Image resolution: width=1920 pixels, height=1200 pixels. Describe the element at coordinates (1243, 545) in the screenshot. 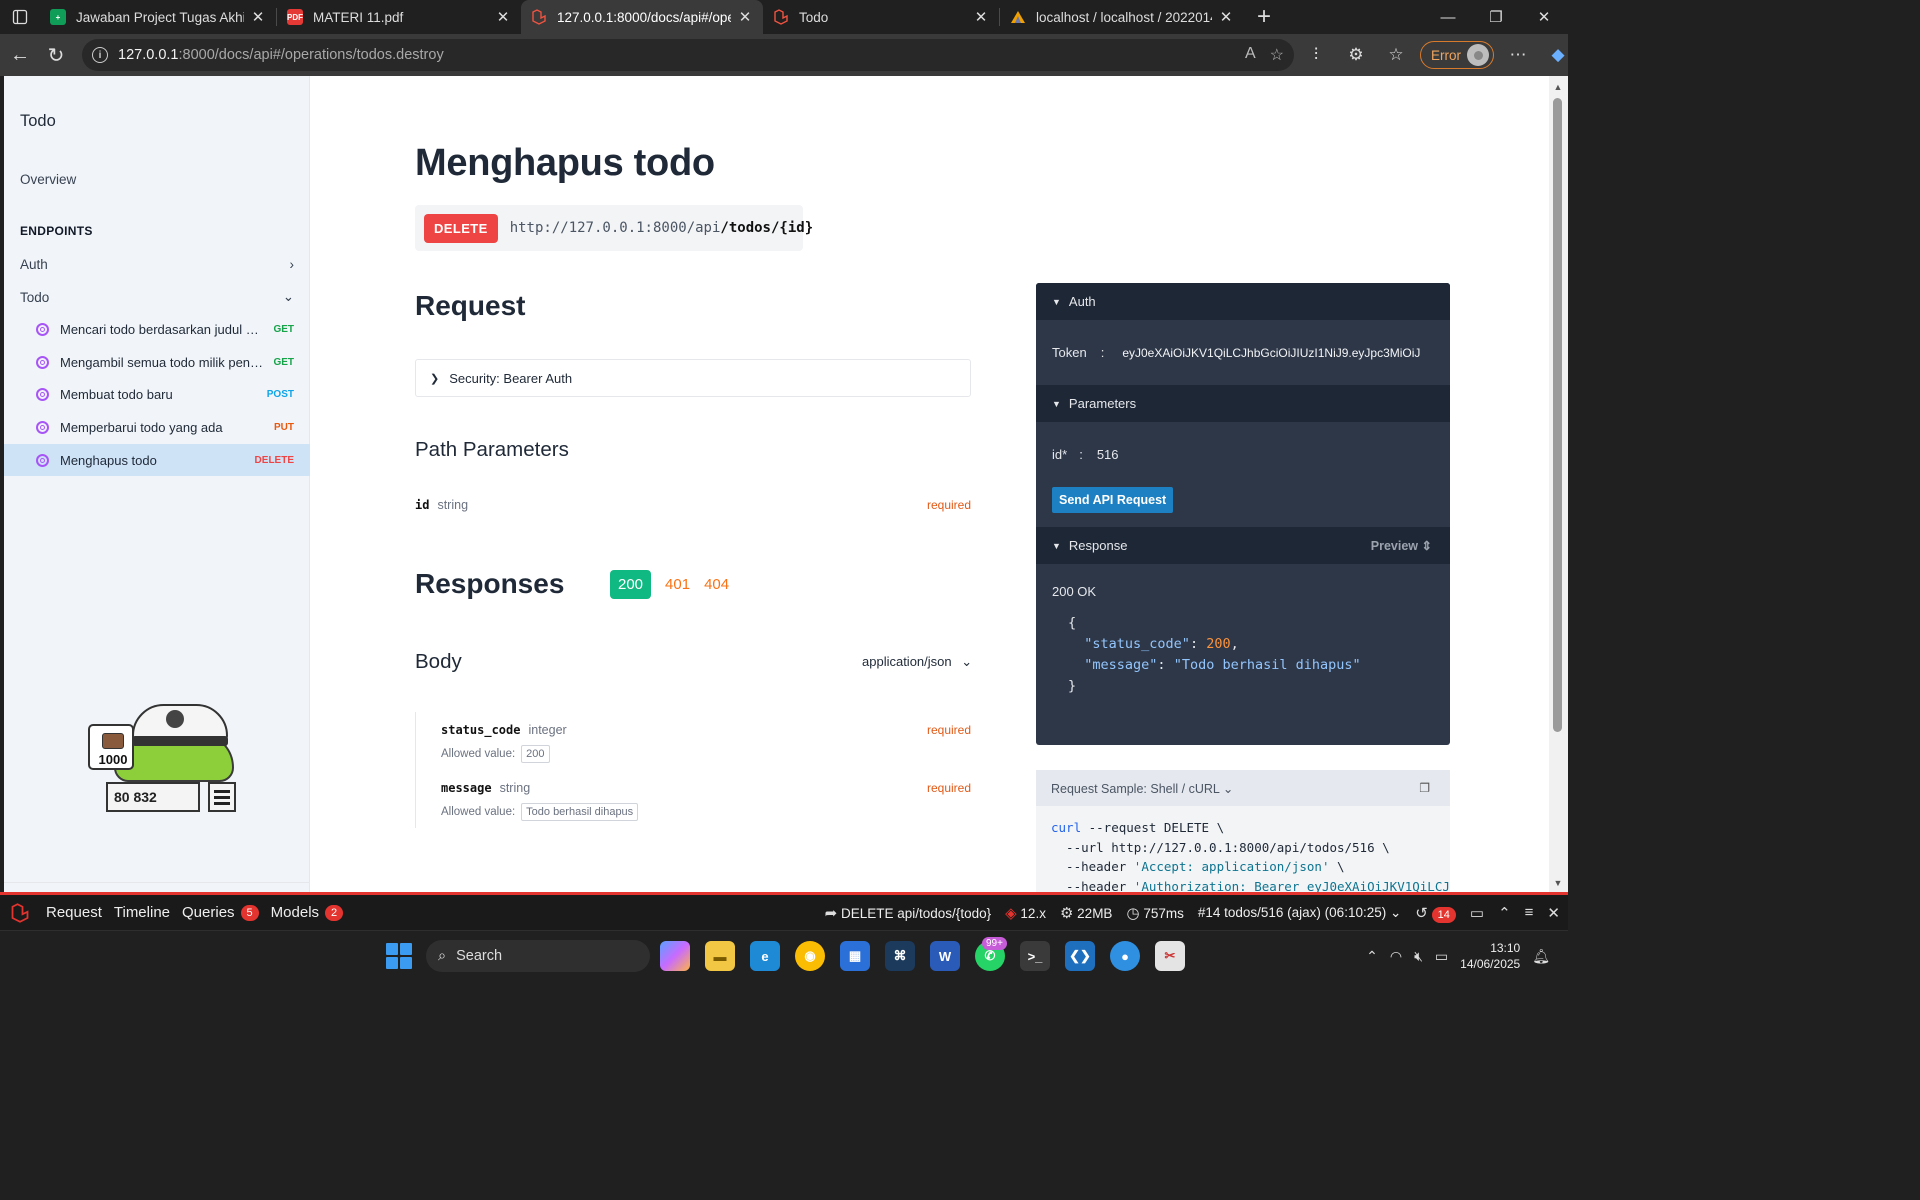

I see `response-section-toggle: ▼ Response Preview ⇕` at that location.